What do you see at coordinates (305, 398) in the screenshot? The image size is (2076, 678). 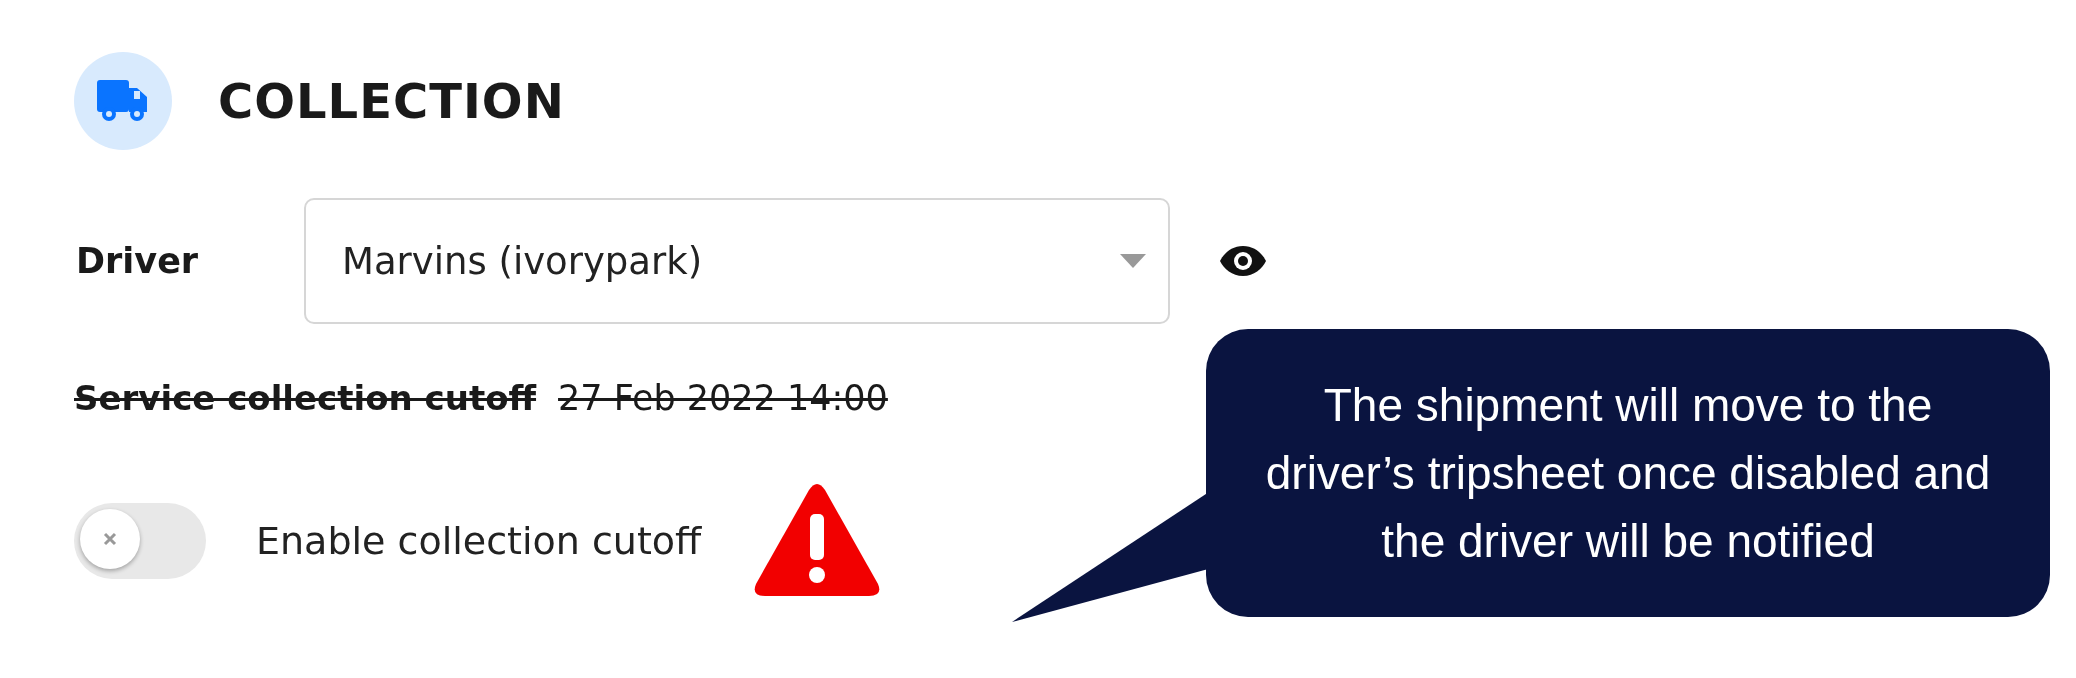 I see `cutoff-label: Service collection cutoff` at bounding box center [305, 398].